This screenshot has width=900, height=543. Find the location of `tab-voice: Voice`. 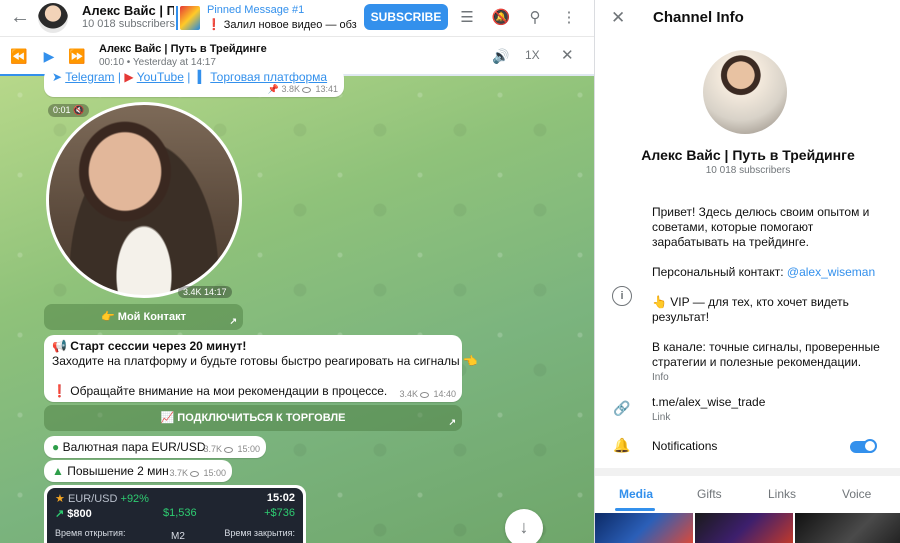

tab-voice: Voice is located at coordinates (856, 494).